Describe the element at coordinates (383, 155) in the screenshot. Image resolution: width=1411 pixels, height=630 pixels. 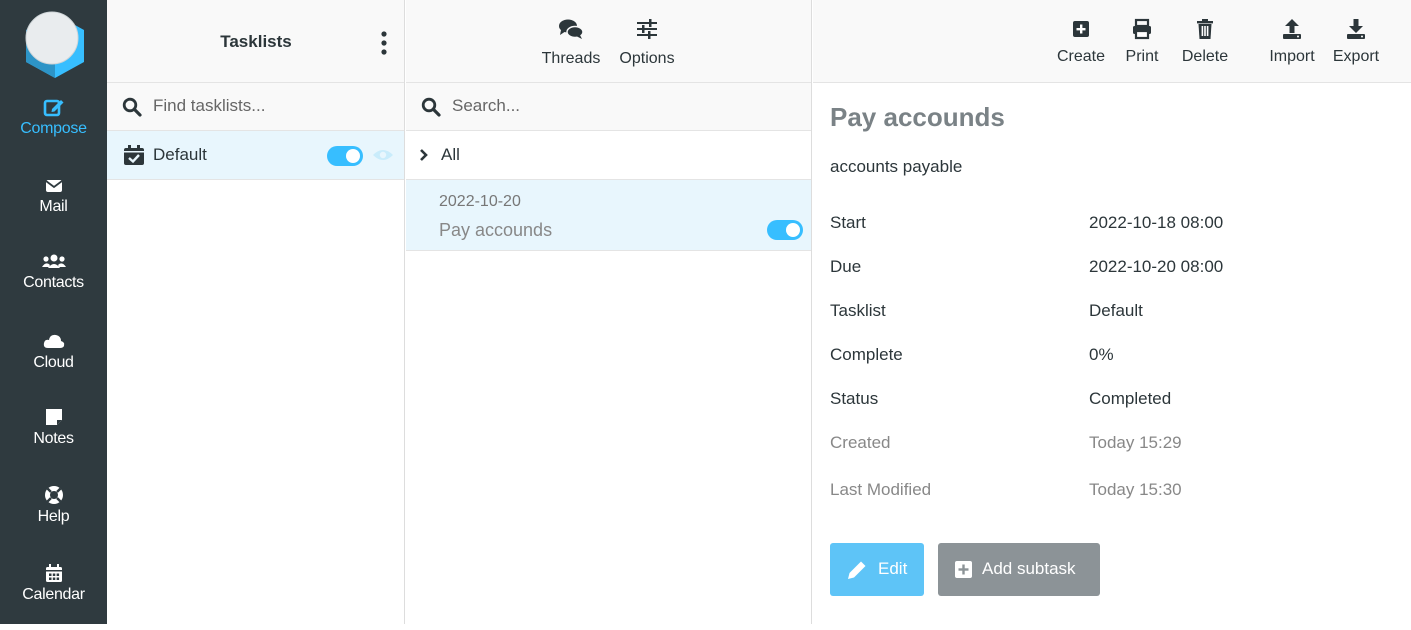
I see `eye-icon` at that location.